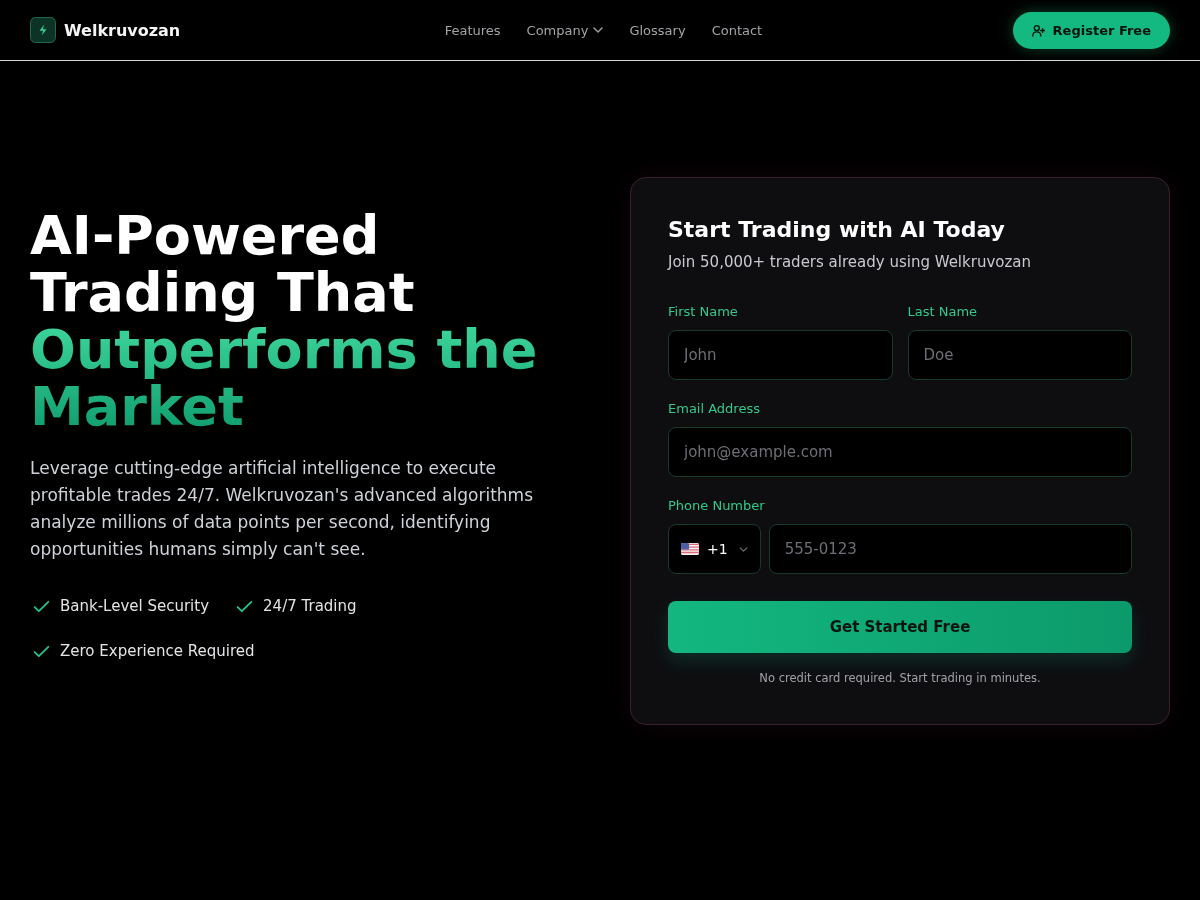 The height and width of the screenshot is (900, 1200). I want to click on hero-description: Leverage cutting-edge artificial intelligence to execute profitable trades 24/7. Welkruvozan's advanced algorithms analyze millions of data points per second, identifying opportunities humans simply can't see., so click(282, 509).